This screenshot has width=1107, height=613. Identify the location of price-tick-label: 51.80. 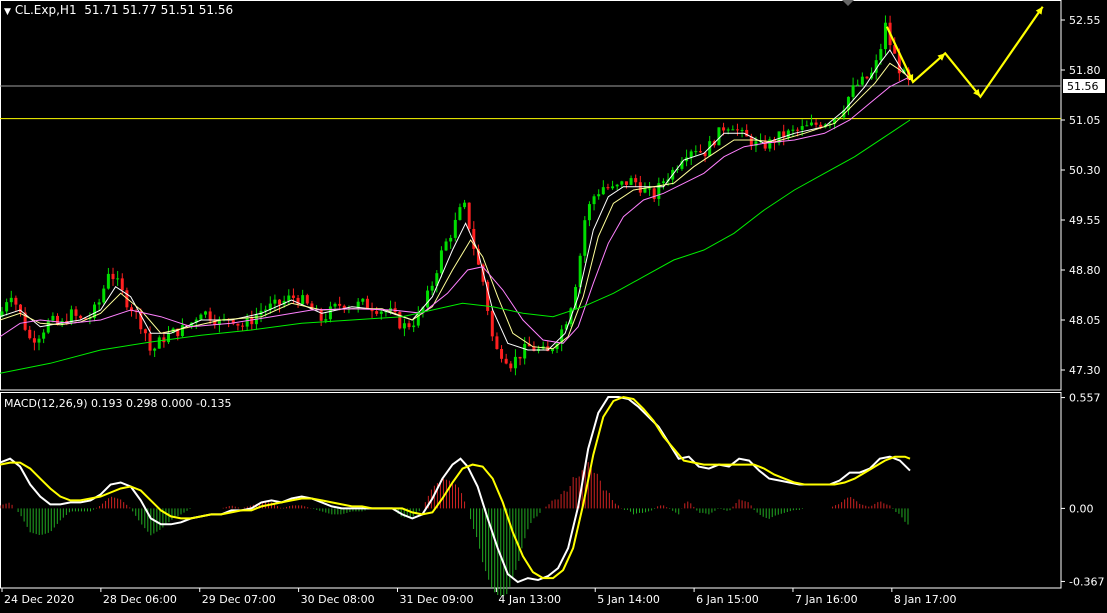
(1085, 70).